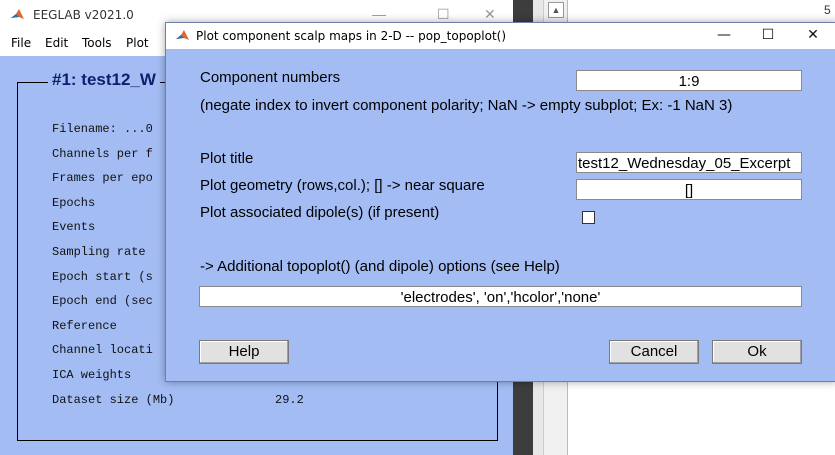  Describe the element at coordinates (556, 10) in the screenshot. I see `scroll-up-icon: ▲` at that location.